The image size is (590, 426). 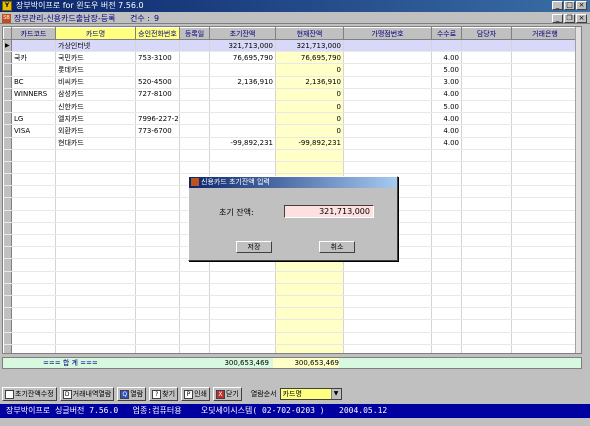 I want to click on cell-initial: 2,136,910, so click(x=242, y=82).